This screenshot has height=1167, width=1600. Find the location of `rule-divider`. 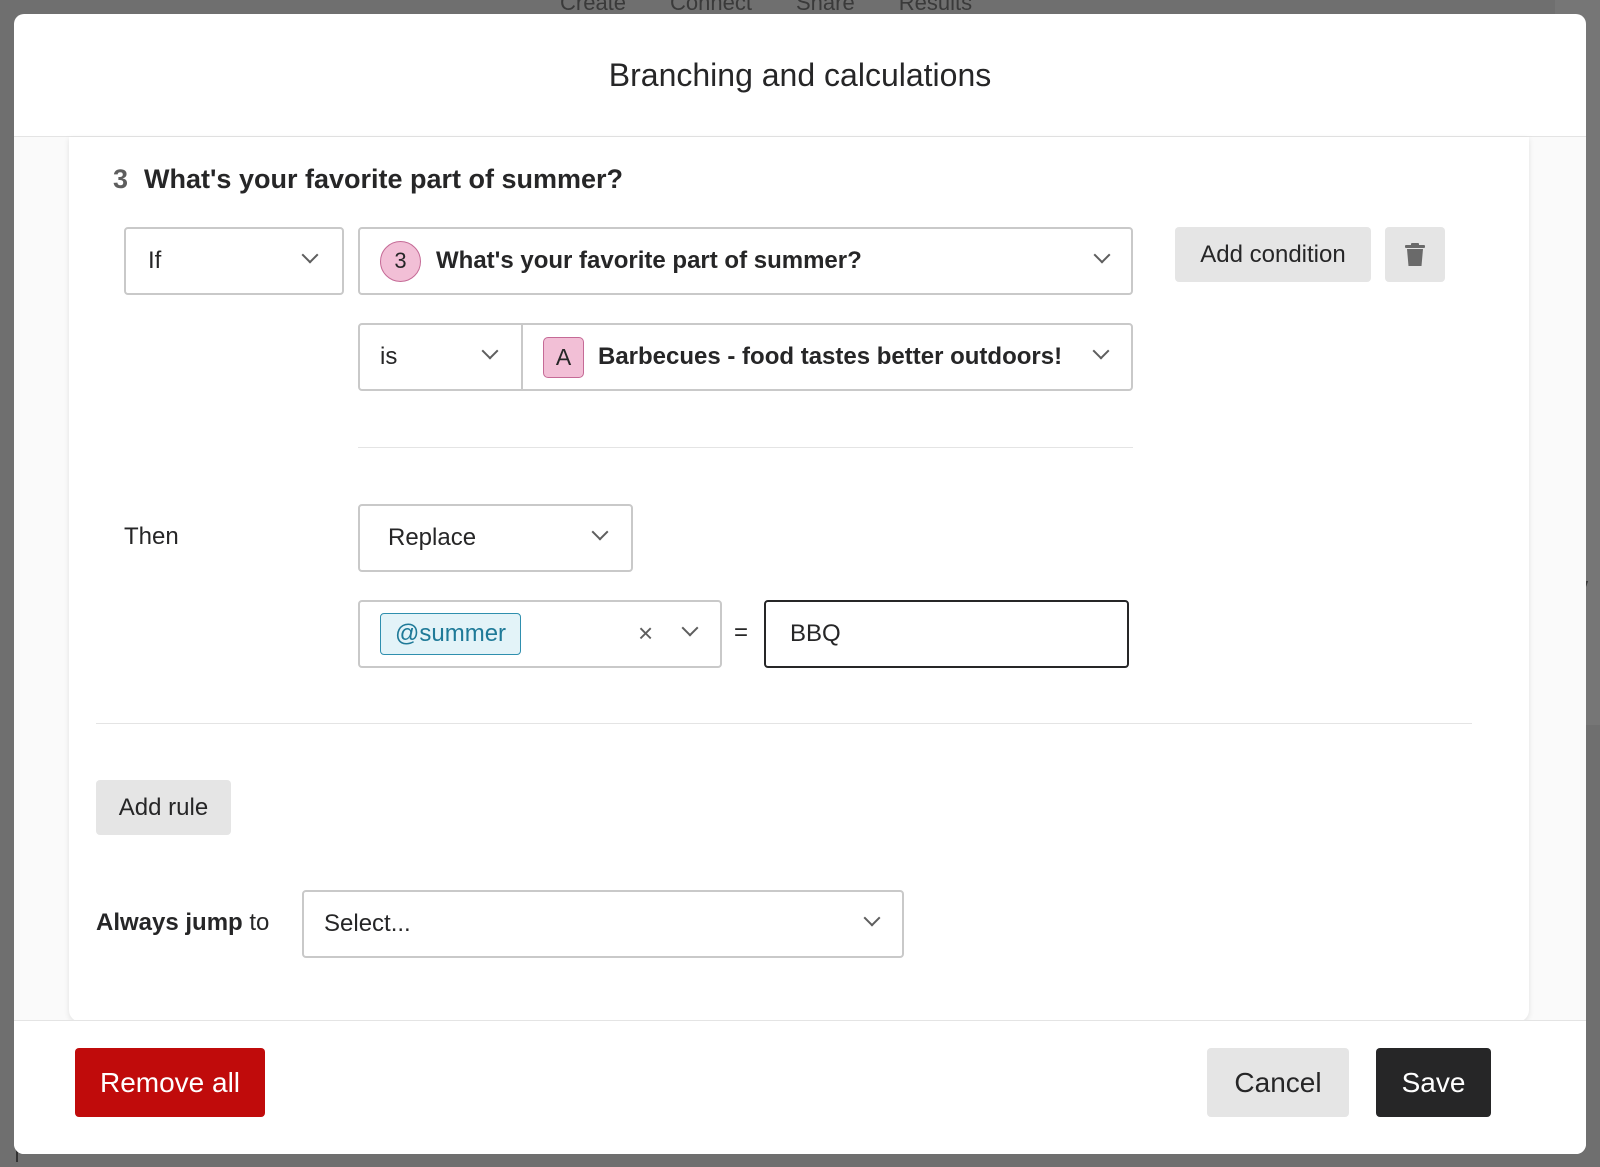

rule-divider is located at coordinates (784, 723).